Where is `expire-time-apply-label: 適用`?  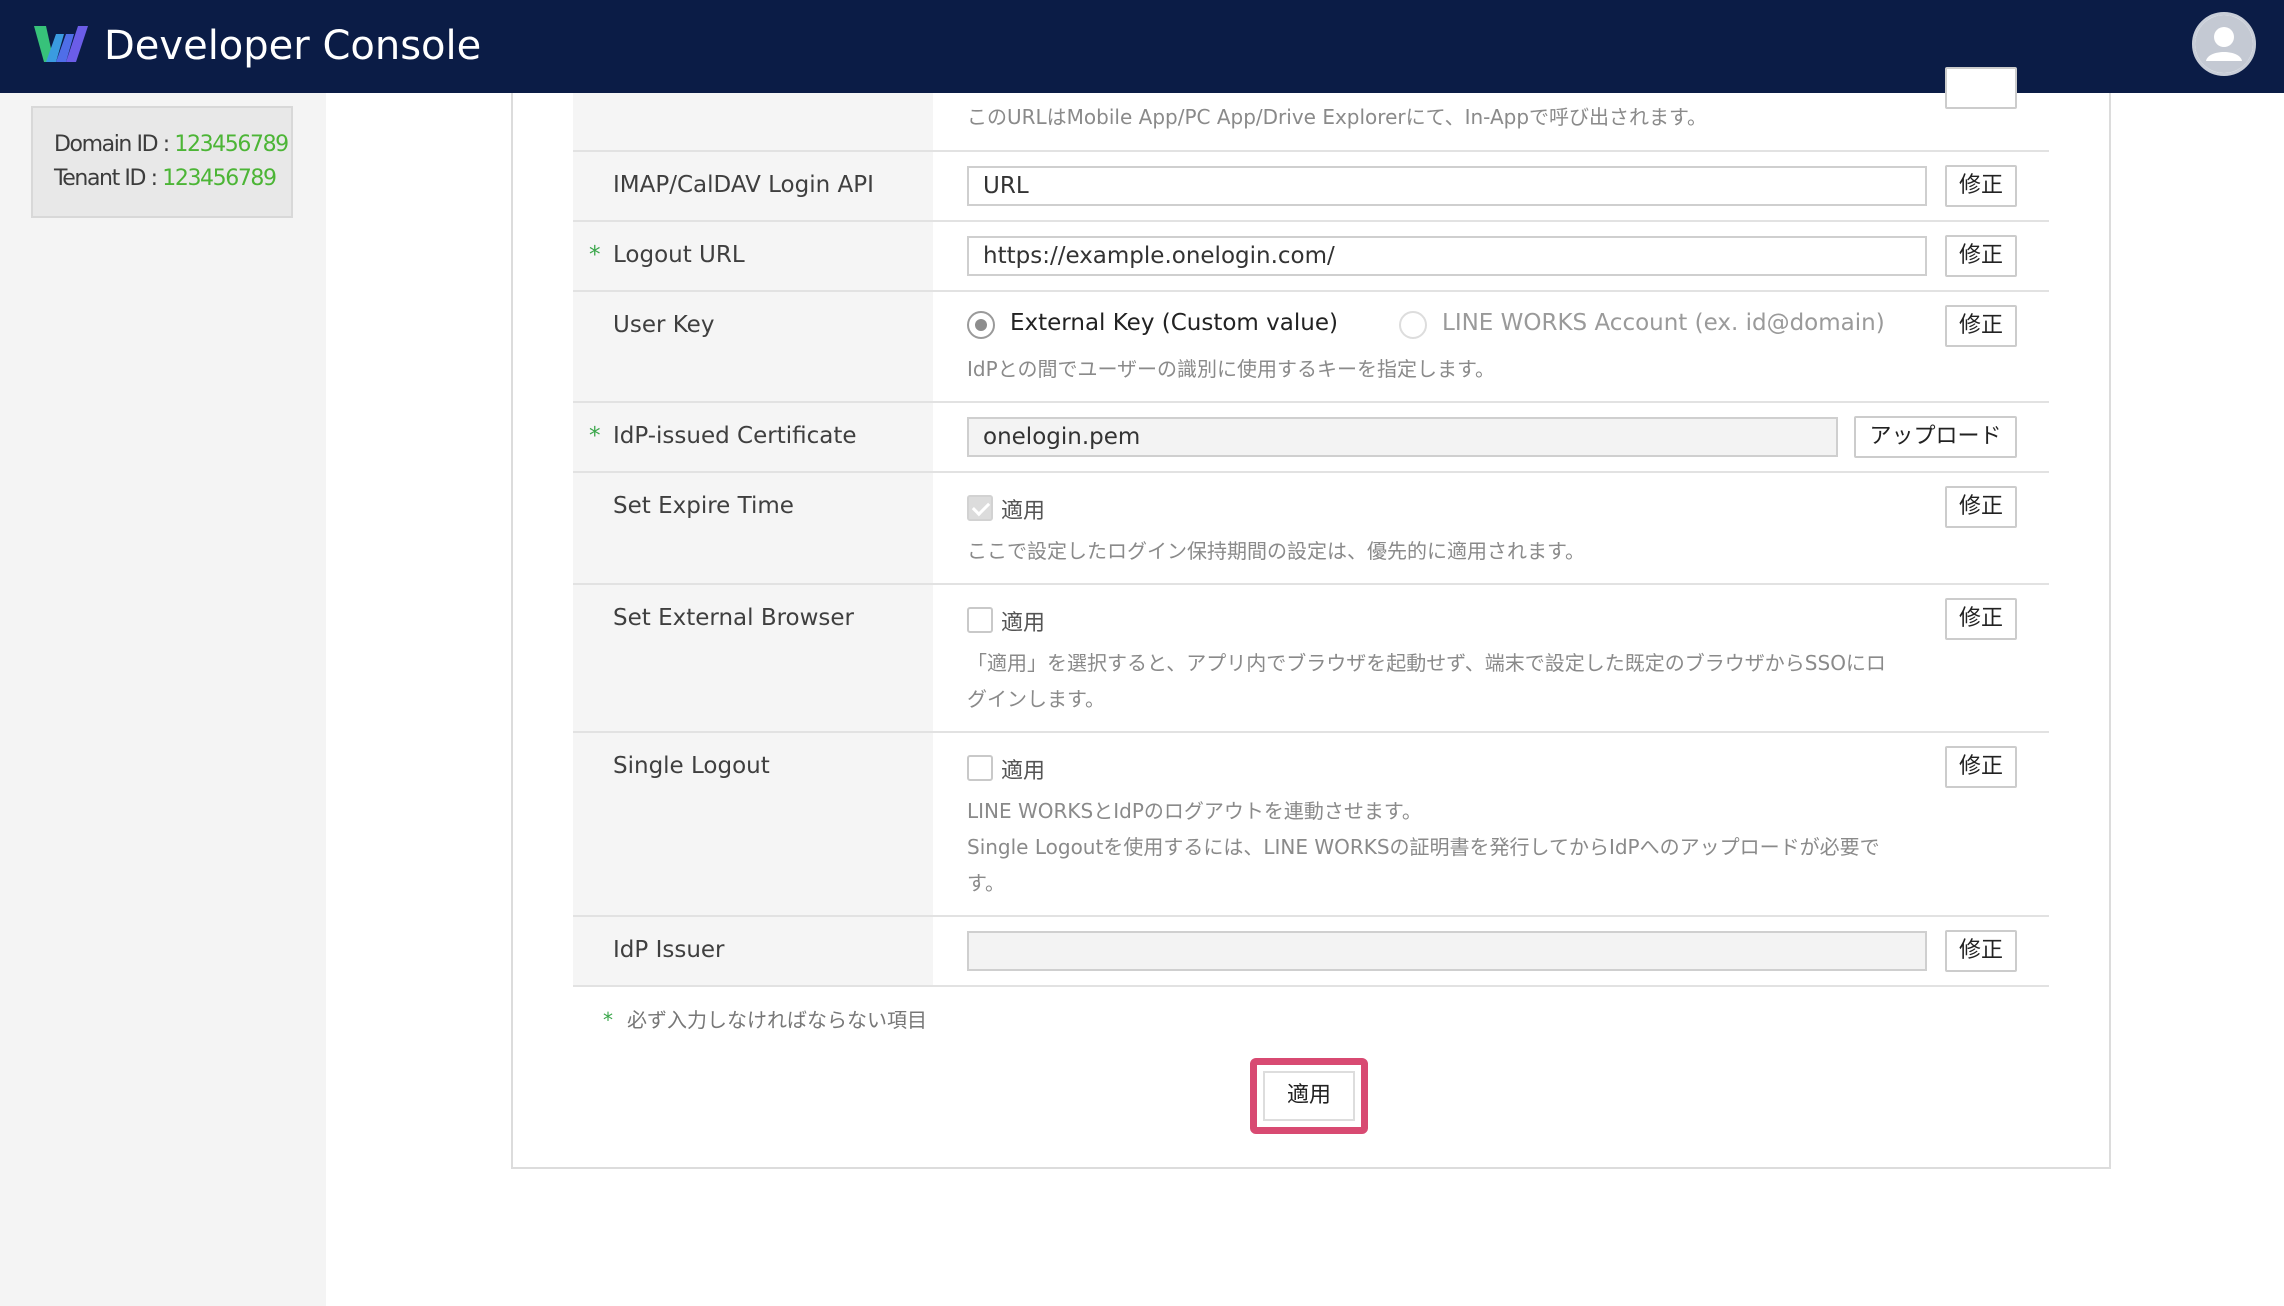 expire-time-apply-label: 適用 is located at coordinates (1023, 509).